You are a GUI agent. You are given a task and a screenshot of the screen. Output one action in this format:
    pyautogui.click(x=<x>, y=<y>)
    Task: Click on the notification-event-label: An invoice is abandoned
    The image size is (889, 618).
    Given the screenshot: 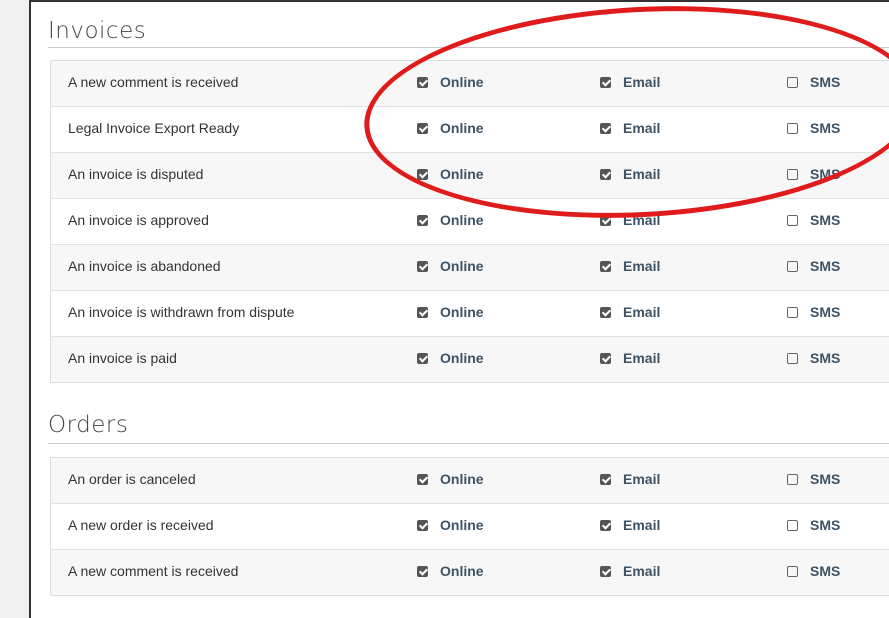 What is the action you would take?
    pyautogui.click(x=144, y=266)
    